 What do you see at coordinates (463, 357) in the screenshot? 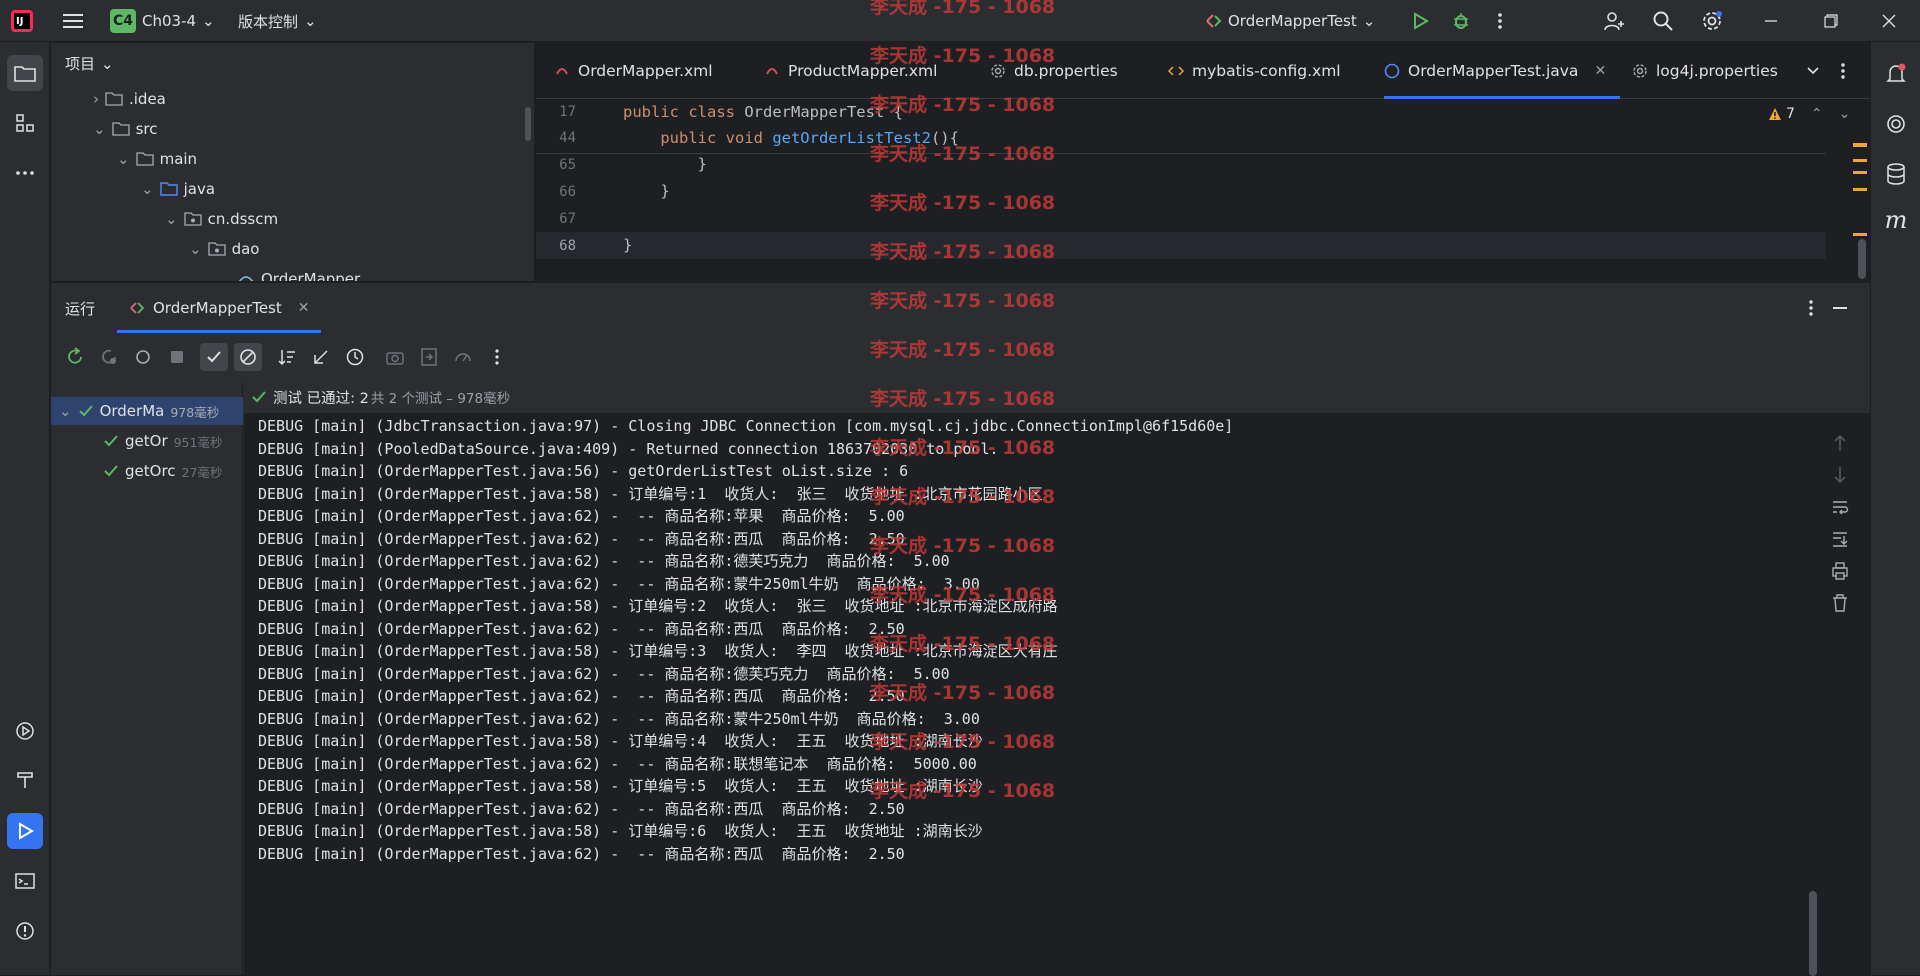
I see `coverage-icon` at bounding box center [463, 357].